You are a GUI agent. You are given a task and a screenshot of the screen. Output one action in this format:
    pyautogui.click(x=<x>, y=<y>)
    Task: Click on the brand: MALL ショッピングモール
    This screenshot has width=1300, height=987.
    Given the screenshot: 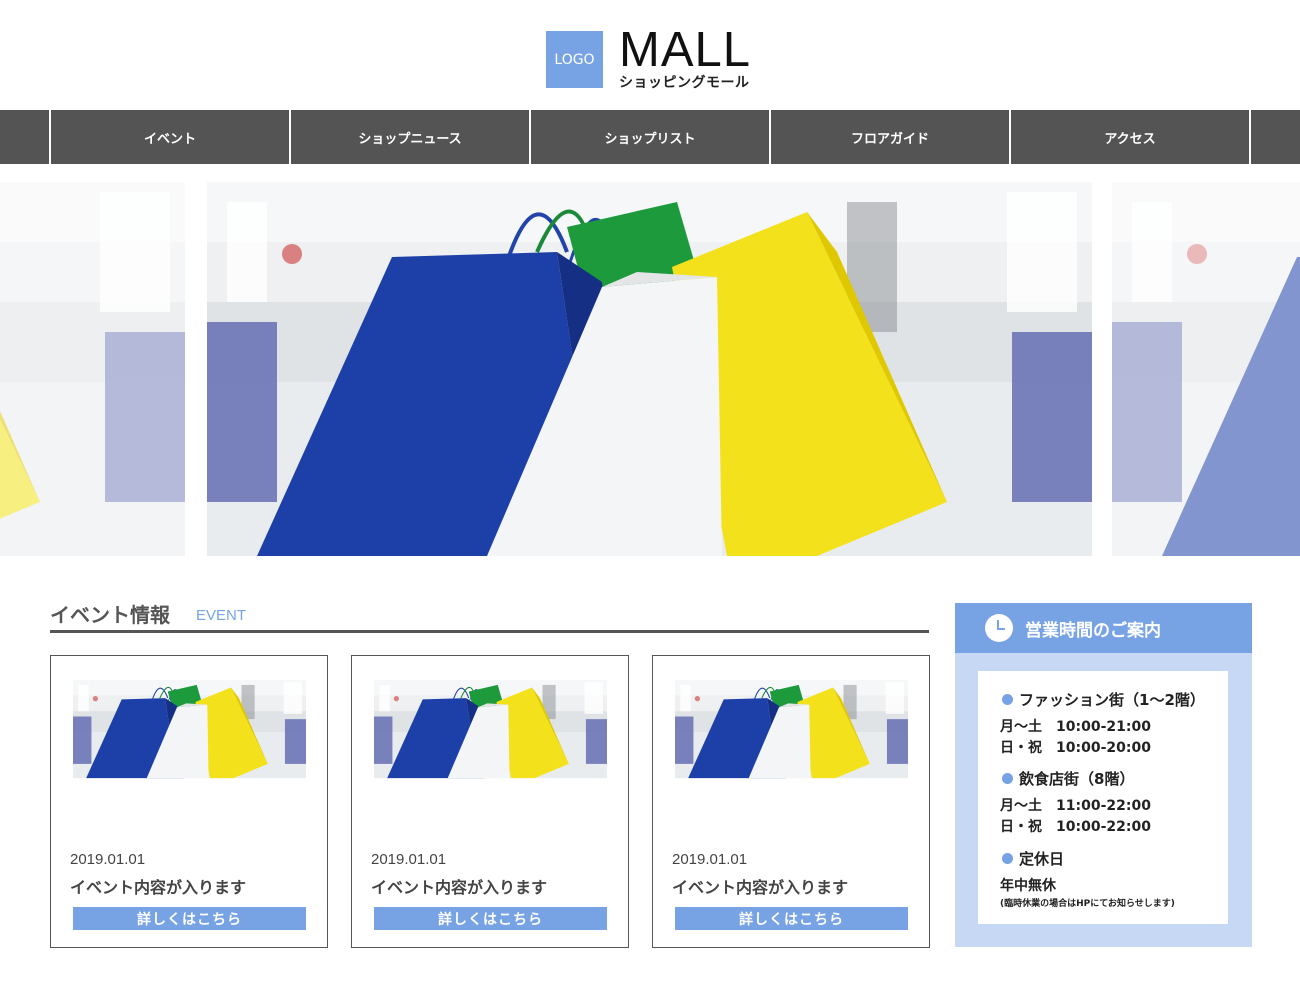 What is the action you would take?
    pyautogui.click(x=685, y=58)
    